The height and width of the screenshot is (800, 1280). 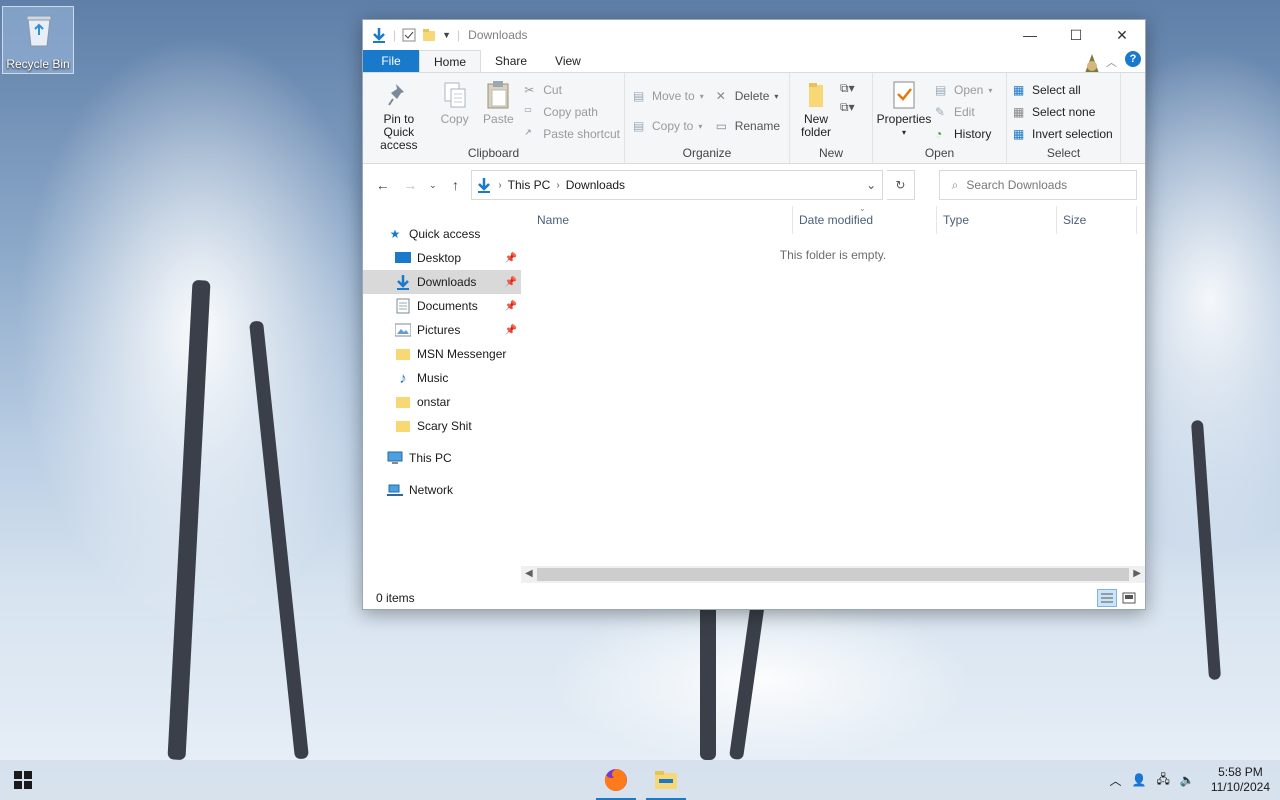 I want to click on nav-item-msn-messenger: MSN Messenger, so click(x=442, y=354).